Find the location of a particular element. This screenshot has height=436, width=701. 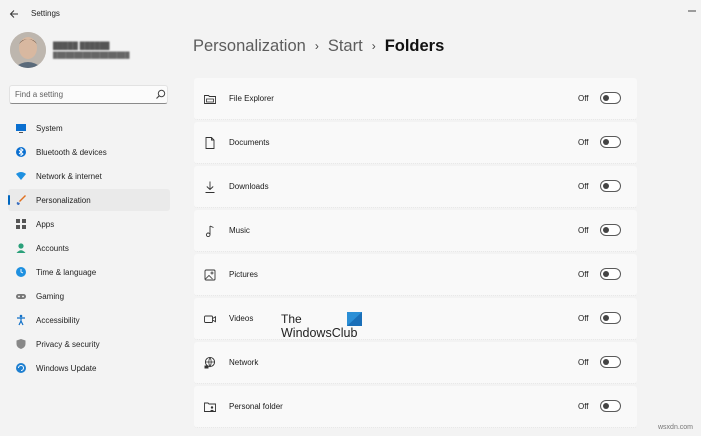

file-explorer-toggle is located at coordinates (610, 98).